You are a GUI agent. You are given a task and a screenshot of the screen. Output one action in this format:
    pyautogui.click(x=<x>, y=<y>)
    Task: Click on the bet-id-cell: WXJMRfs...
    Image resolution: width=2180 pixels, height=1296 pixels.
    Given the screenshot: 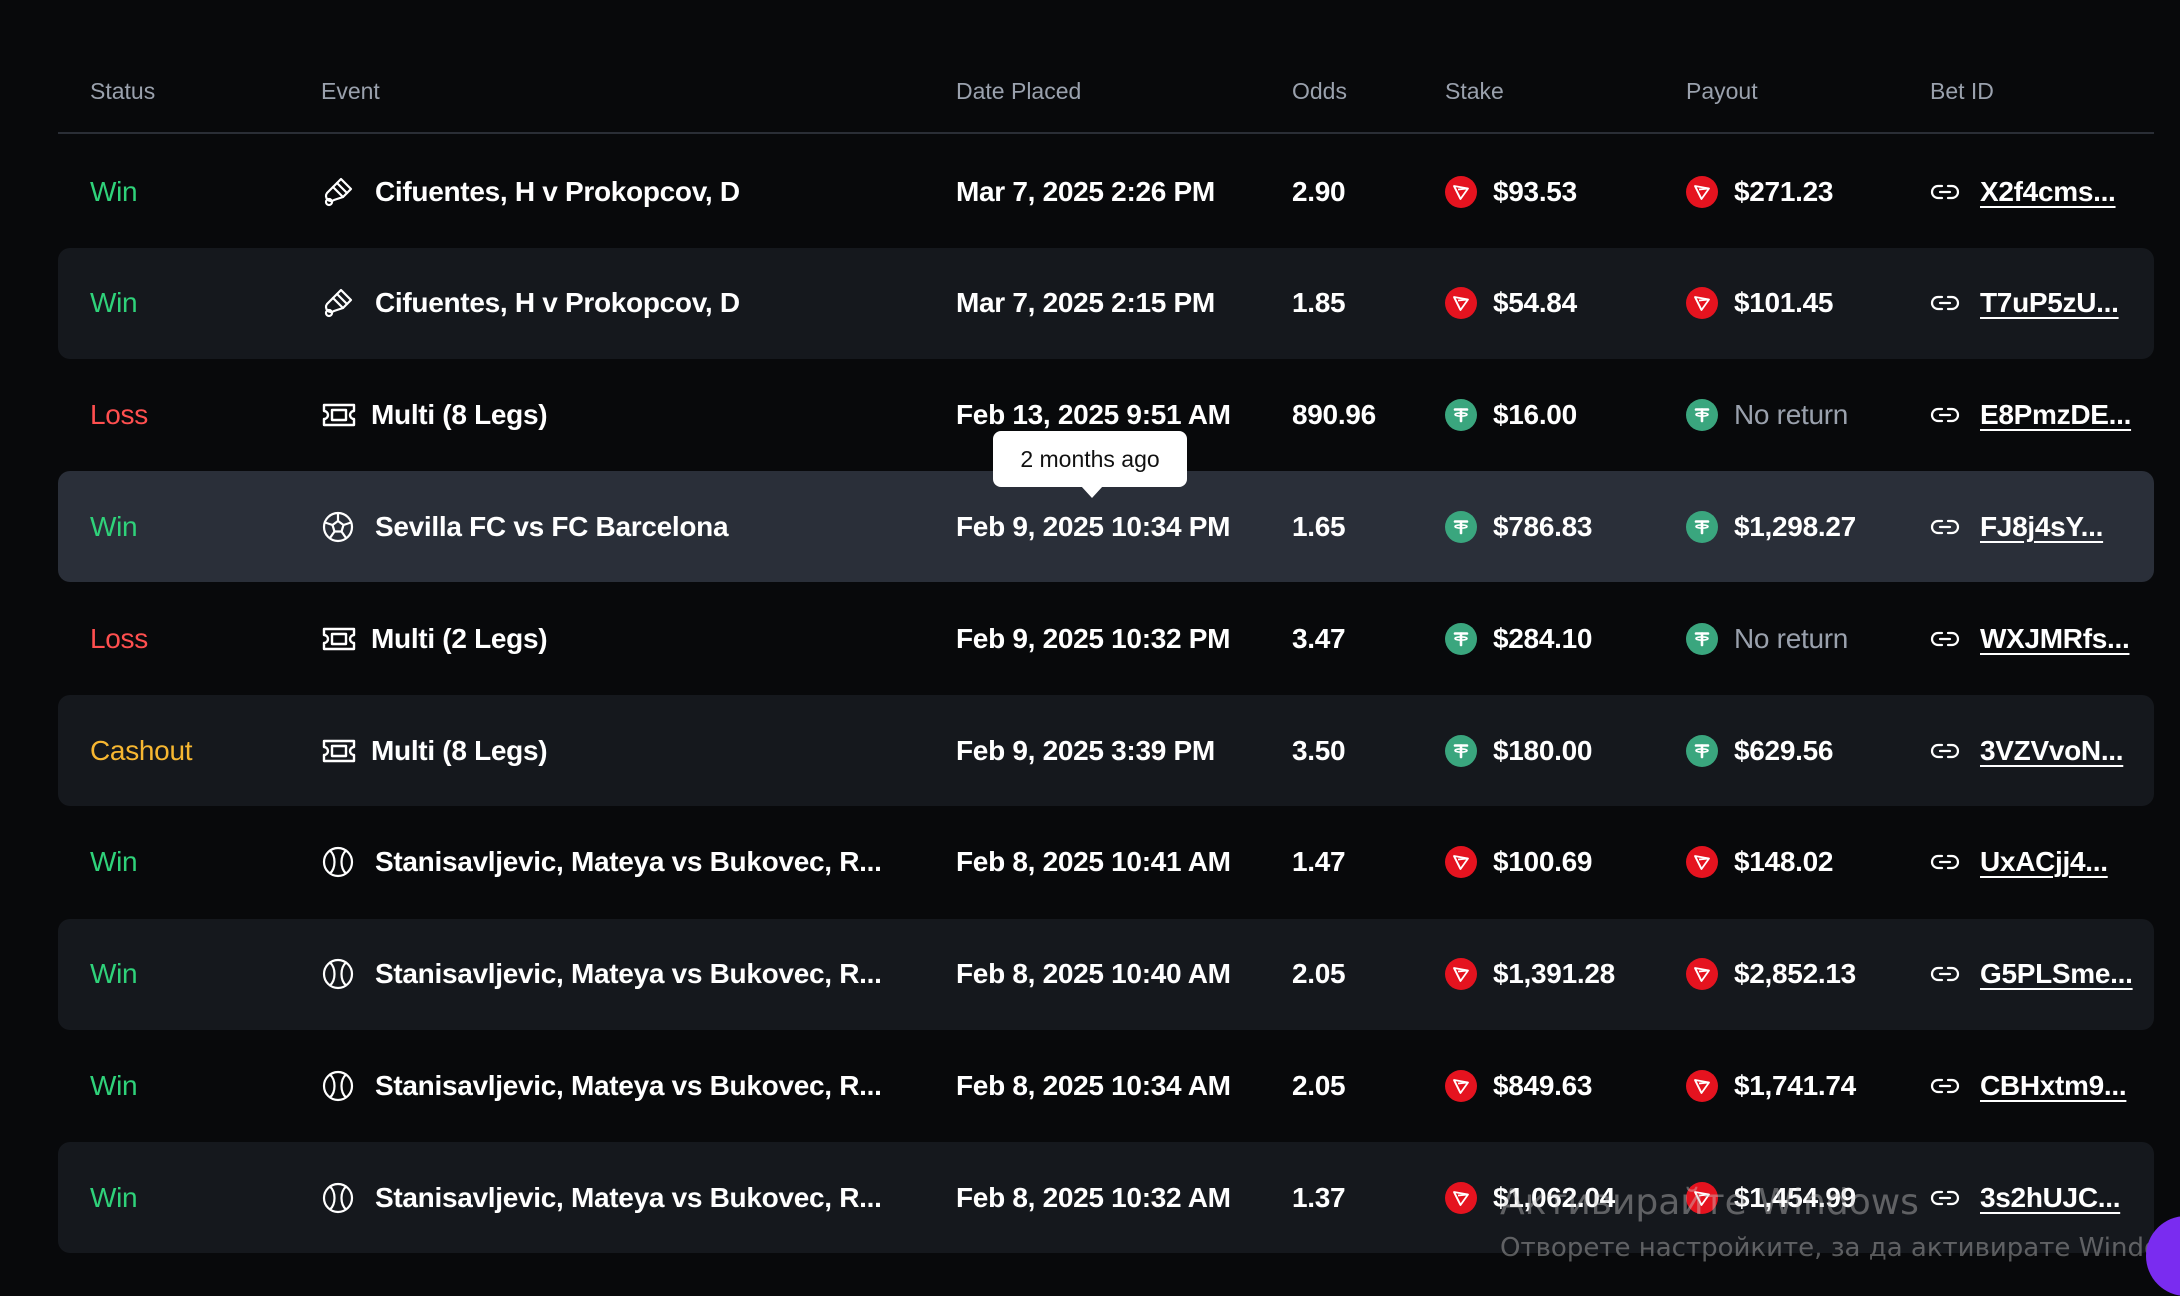 What is the action you would take?
    pyautogui.click(x=2030, y=638)
    